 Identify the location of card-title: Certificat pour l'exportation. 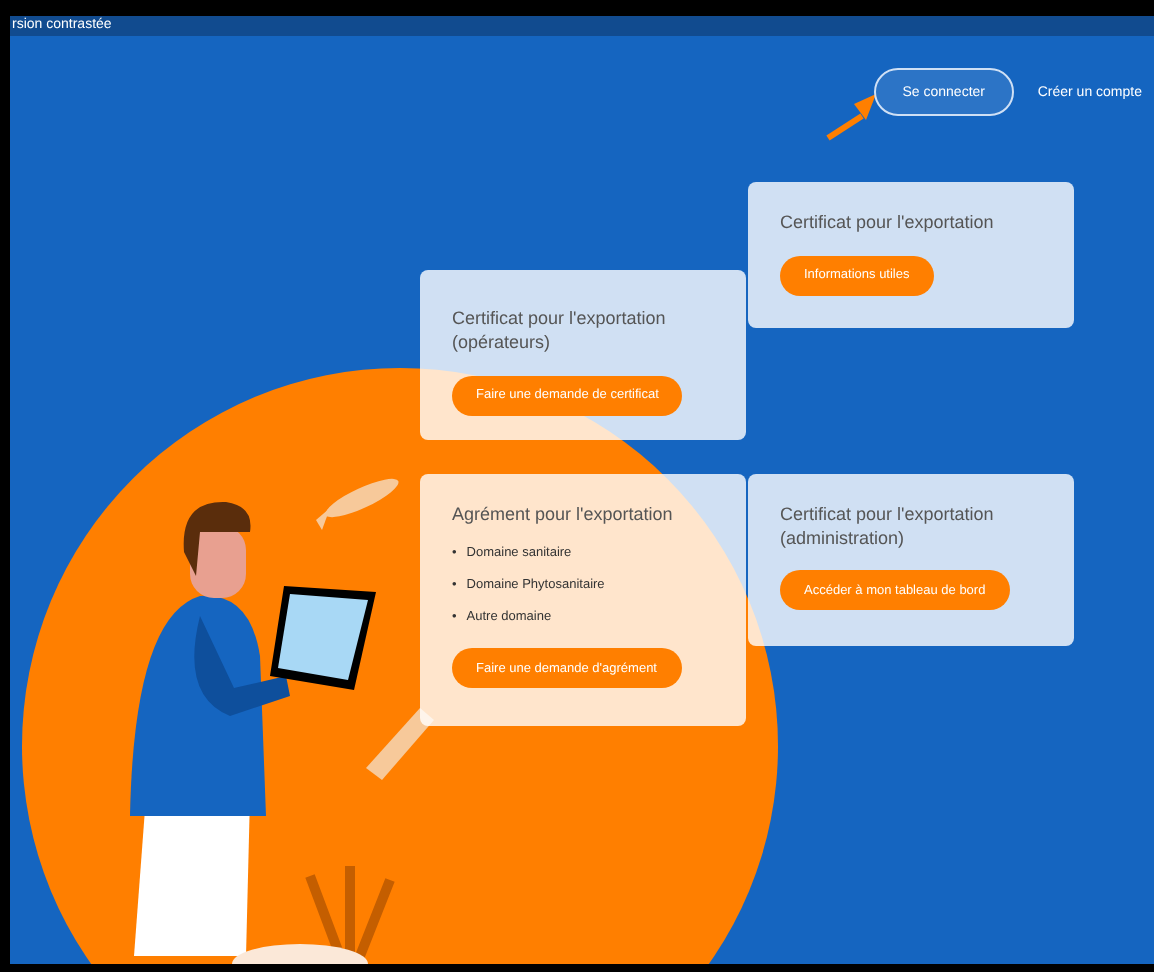
(888, 222).